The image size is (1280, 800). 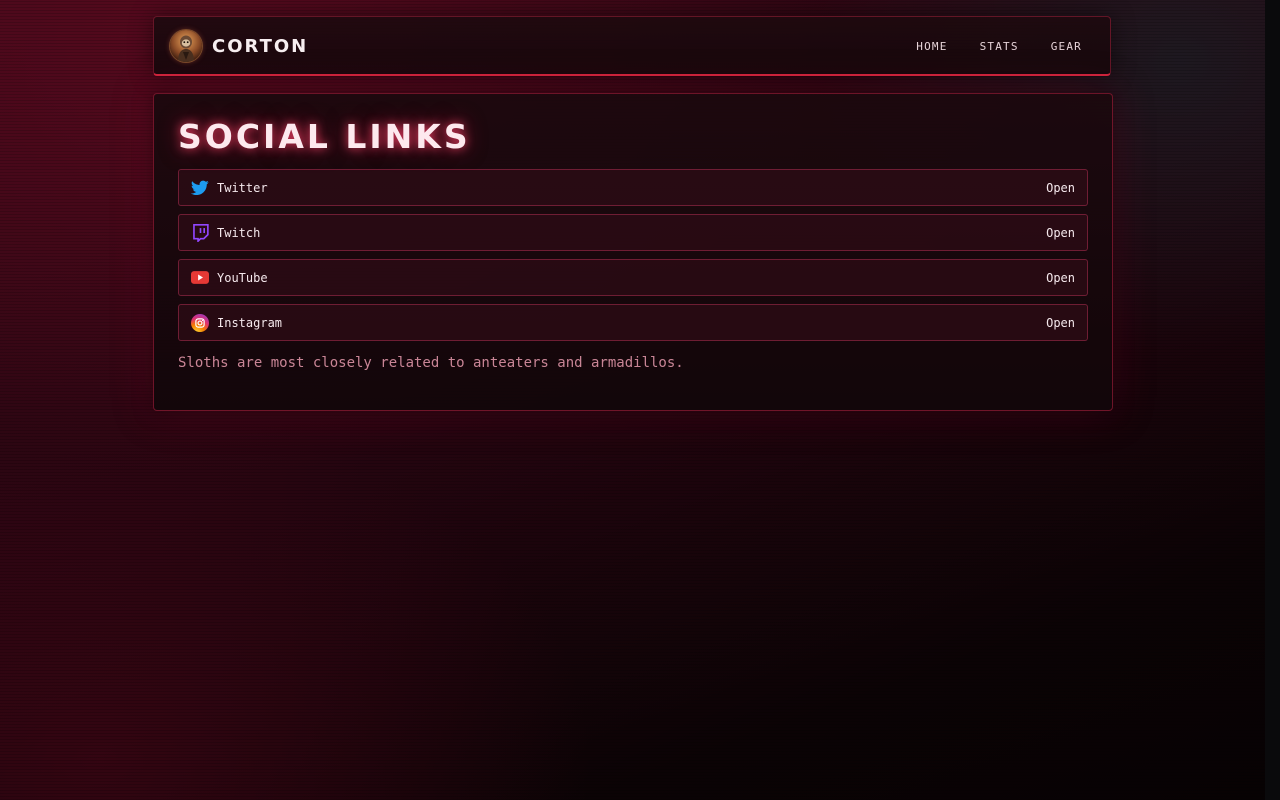 What do you see at coordinates (1272, 400) in the screenshot?
I see `window-edge` at bounding box center [1272, 400].